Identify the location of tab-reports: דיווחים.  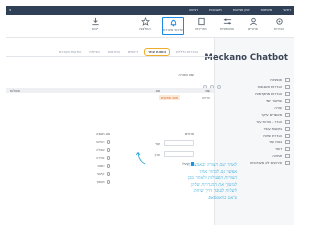
(133, 52).